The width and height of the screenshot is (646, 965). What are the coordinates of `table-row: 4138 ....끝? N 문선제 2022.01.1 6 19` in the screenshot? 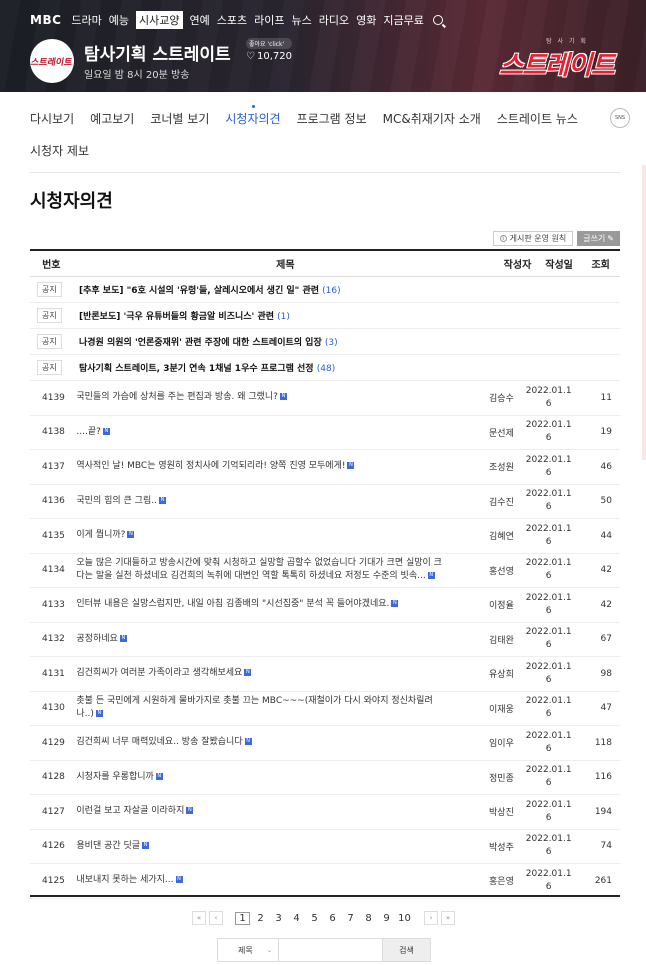 It's located at (325, 433).